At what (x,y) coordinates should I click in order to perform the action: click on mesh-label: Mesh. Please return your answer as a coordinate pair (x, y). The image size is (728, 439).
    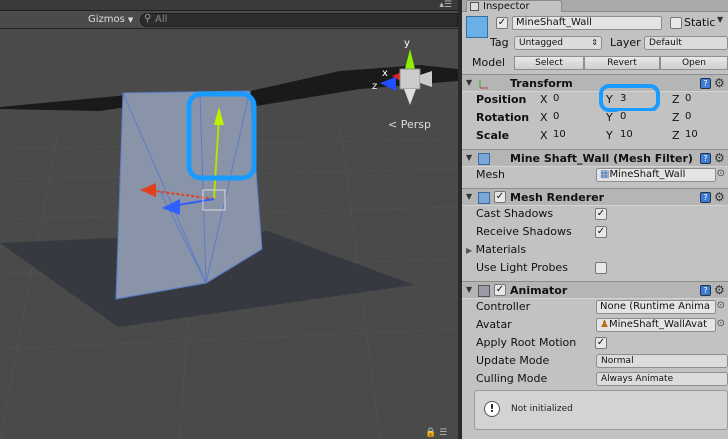
    Looking at the image, I should click on (490, 174).